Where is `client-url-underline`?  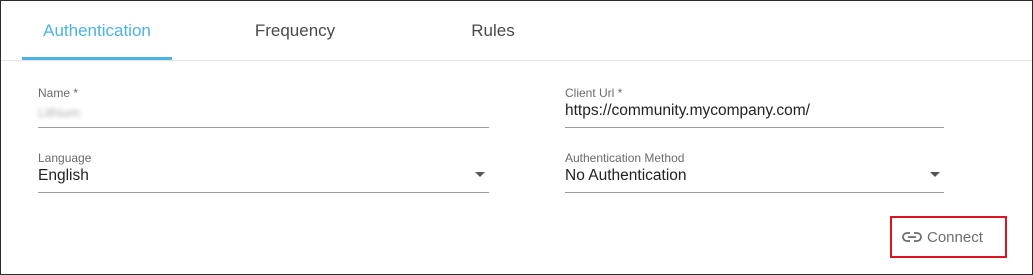 client-url-underline is located at coordinates (754, 127).